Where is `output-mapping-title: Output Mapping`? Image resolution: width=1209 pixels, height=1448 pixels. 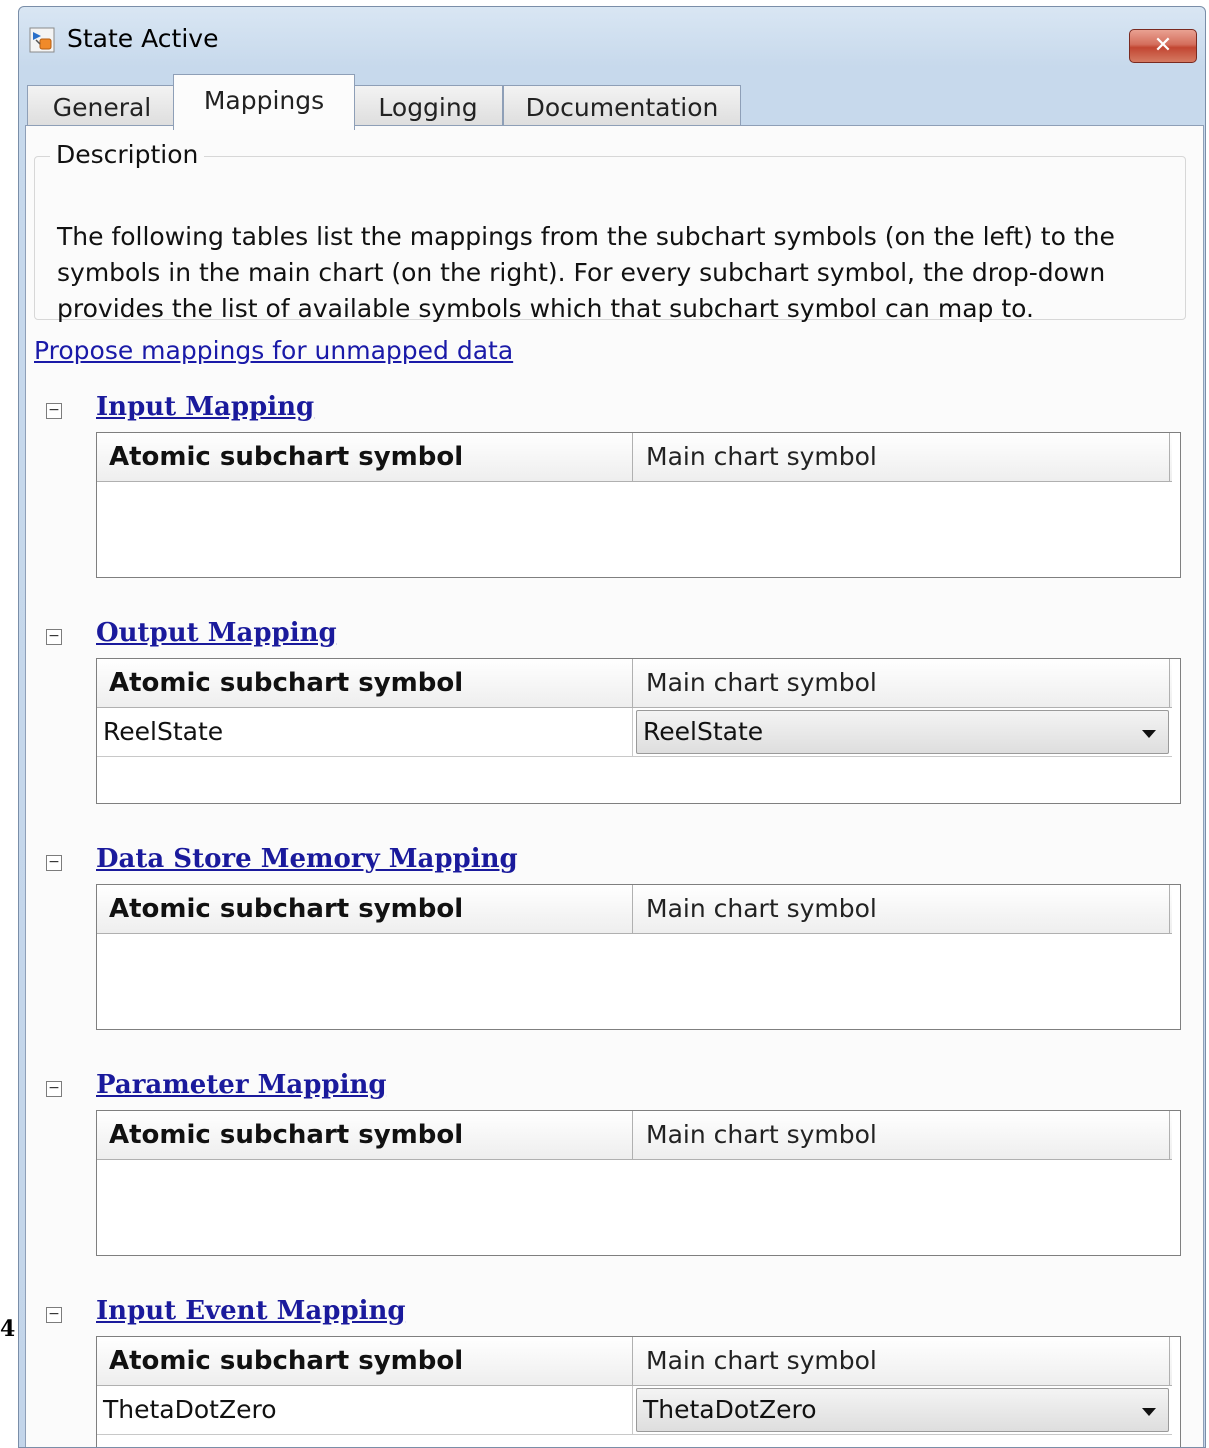 output-mapping-title: Output Mapping is located at coordinates (216, 633).